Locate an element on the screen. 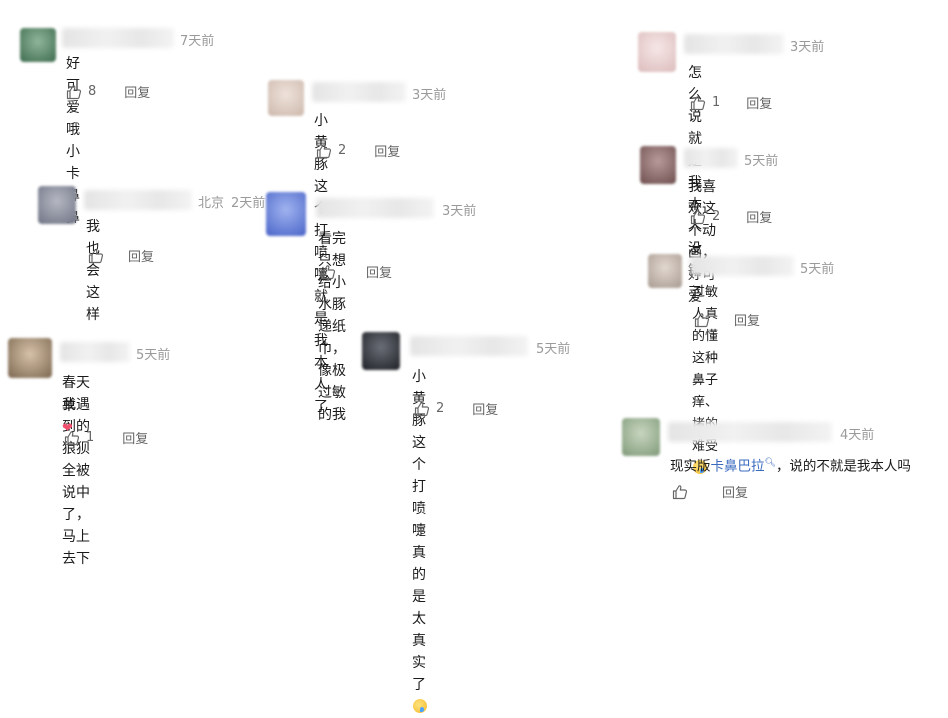  comment-text: 看完只想给小水豚递纸巾，像极过敏的我 is located at coordinates (332, 327).